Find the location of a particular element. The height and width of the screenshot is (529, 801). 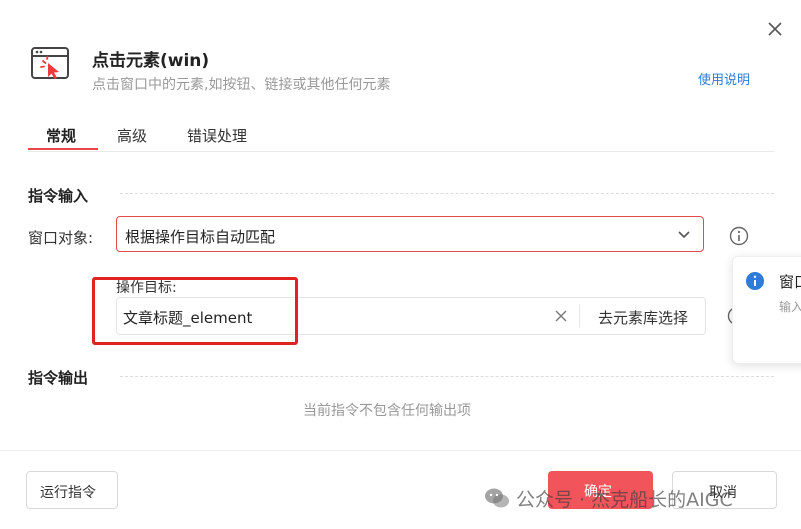

dialog-title: 点击元素(win) is located at coordinates (151, 61).